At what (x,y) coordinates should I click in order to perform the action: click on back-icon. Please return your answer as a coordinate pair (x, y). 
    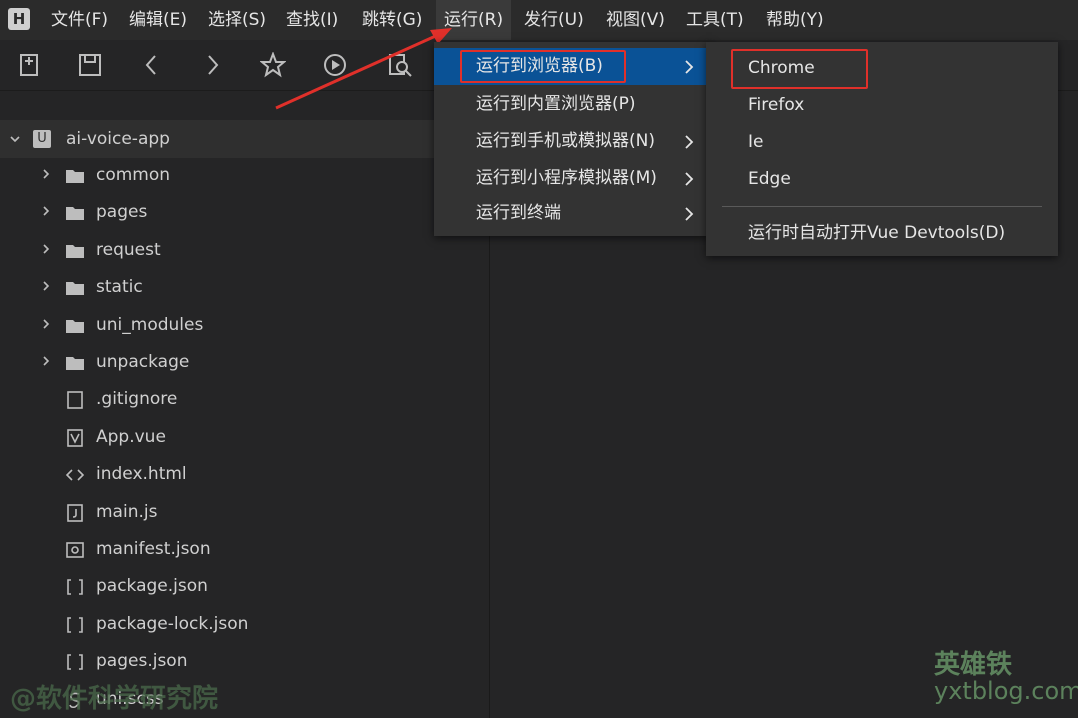
    Looking at the image, I should click on (152, 65).